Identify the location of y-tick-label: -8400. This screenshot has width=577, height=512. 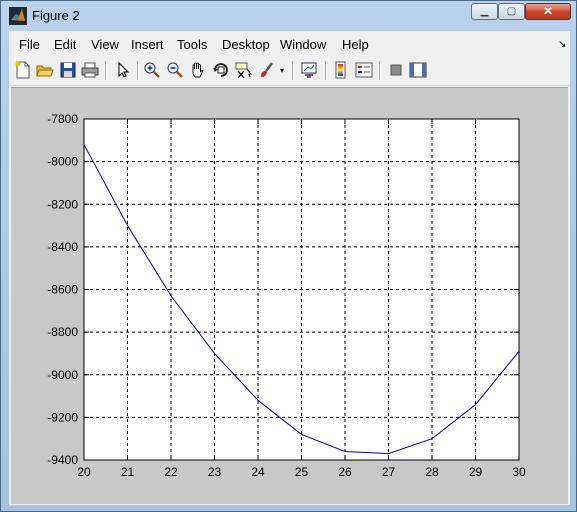
(62, 247).